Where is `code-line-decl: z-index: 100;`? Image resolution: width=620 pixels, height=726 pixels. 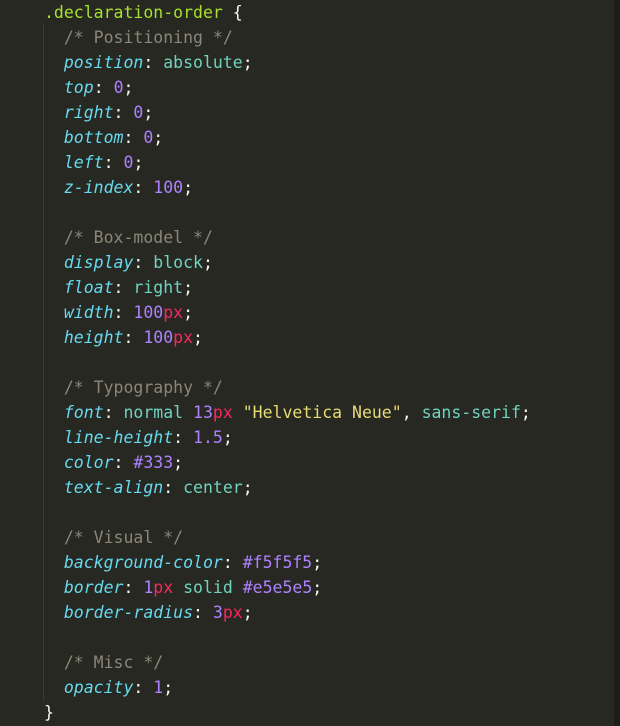
code-line-decl: z-index: 100; is located at coordinates (265, 187).